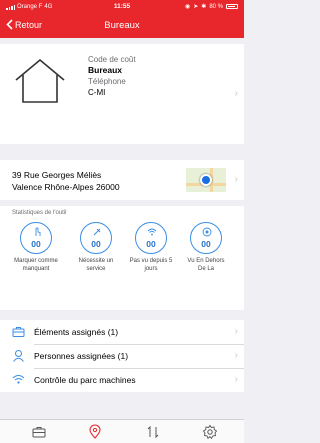  What do you see at coordinates (81, 356) in the screenshot?
I see `list-item-label: Personnes assignées (1)` at bounding box center [81, 356].